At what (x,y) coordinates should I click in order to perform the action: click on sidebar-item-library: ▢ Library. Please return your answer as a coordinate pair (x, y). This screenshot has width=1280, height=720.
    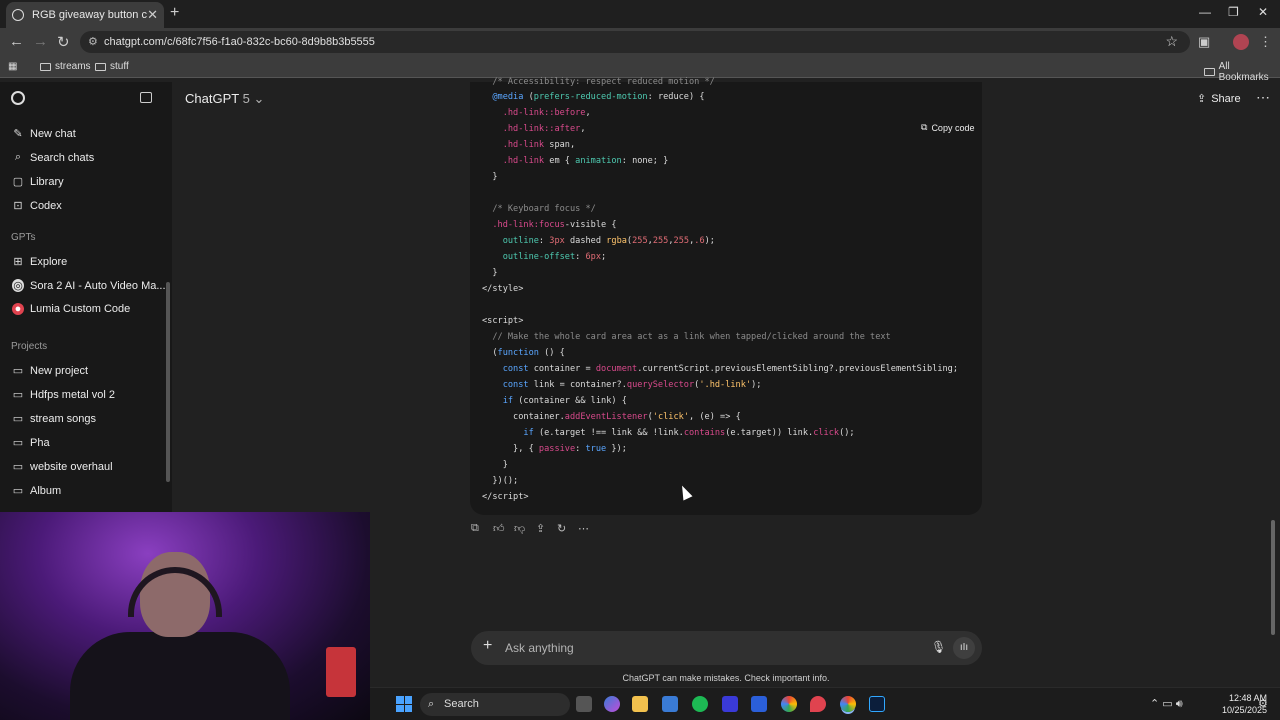
    Looking at the image, I should click on (38, 182).